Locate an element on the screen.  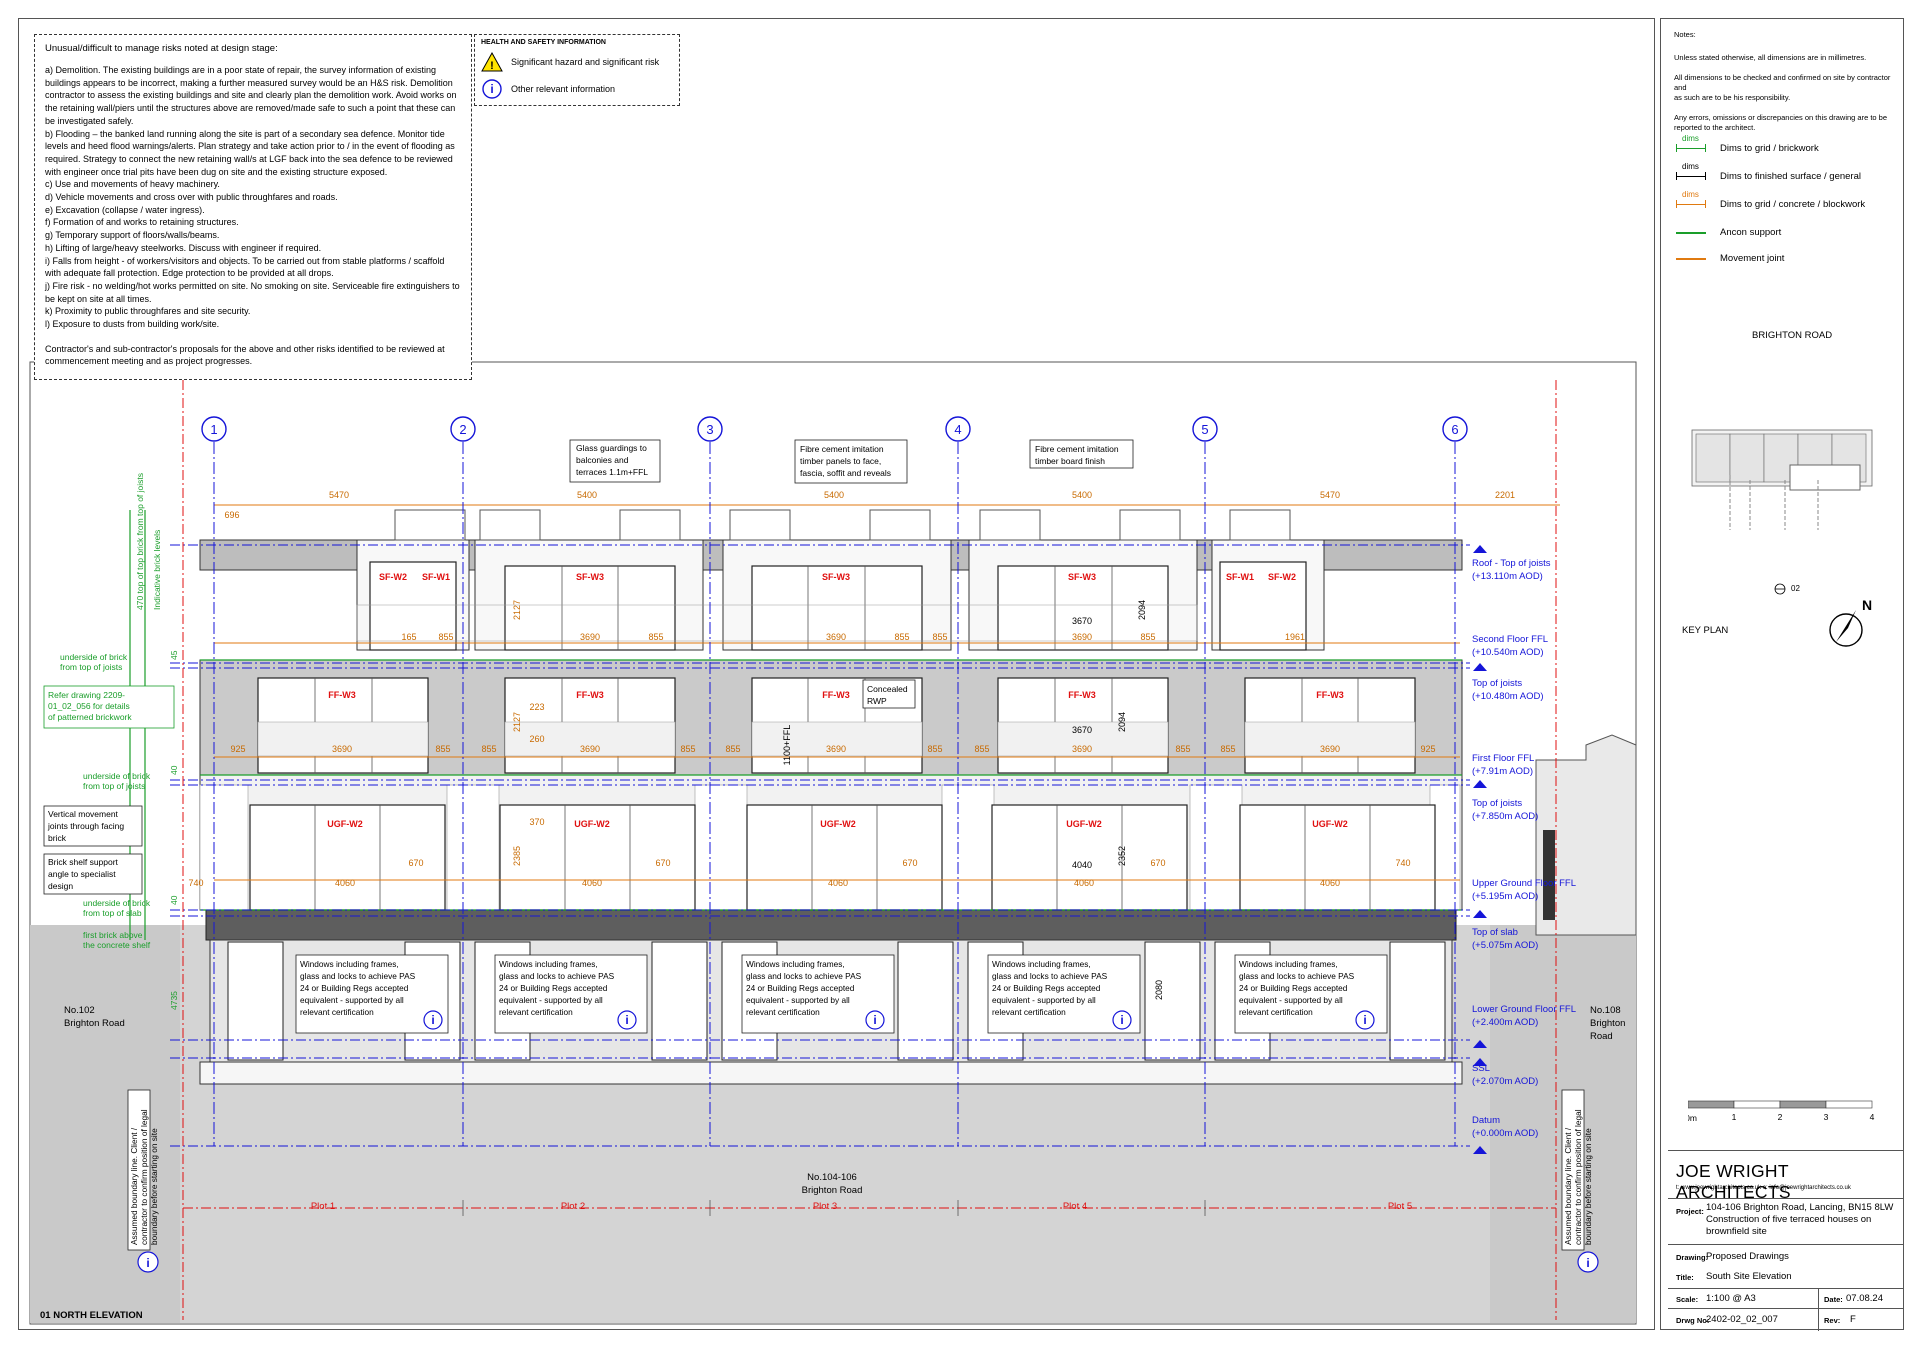
level-value: (+5.075m AOD) is located at coordinates (1505, 945).